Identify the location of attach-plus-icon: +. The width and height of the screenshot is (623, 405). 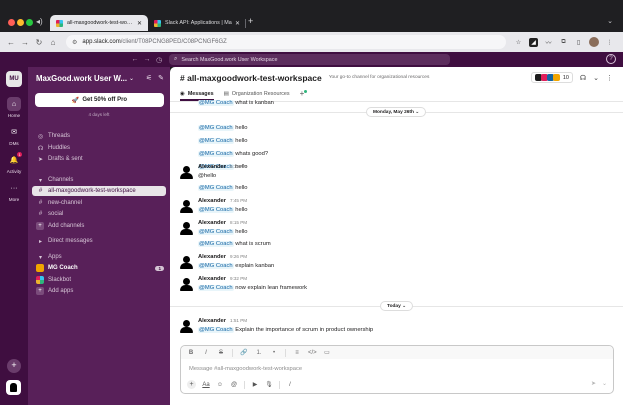
(191, 384).